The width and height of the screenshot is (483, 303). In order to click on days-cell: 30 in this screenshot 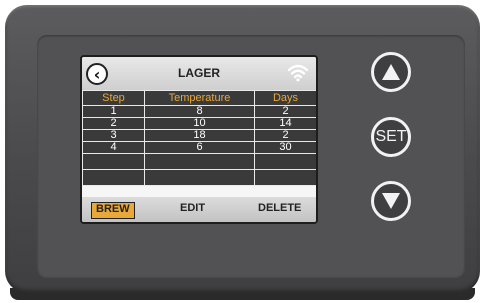, I will do `click(285, 147)`.